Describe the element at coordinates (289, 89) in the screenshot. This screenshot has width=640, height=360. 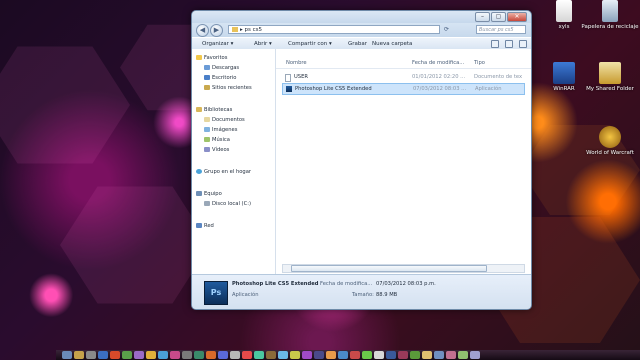
I see `photoshop-icon` at that location.